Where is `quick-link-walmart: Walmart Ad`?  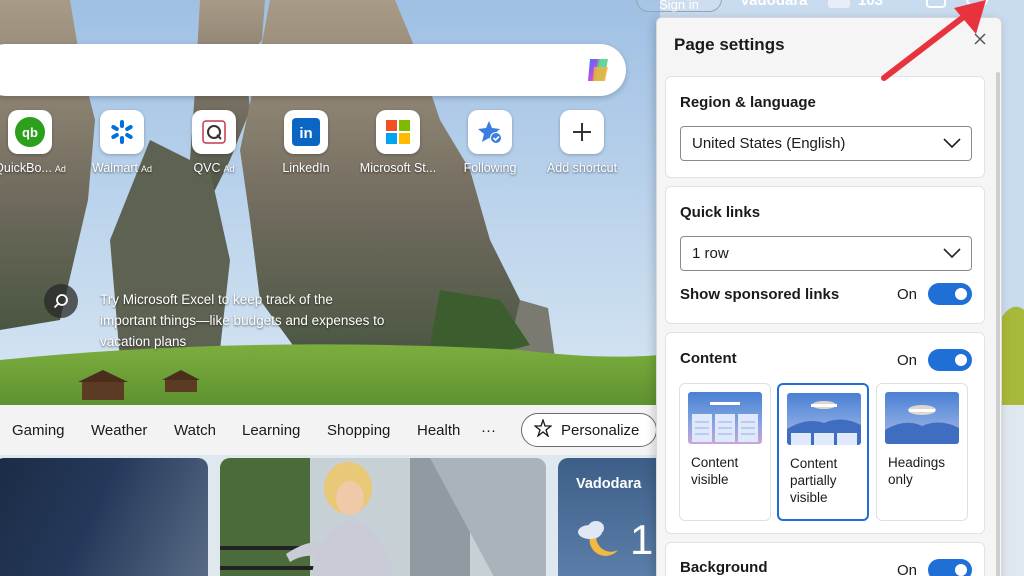 quick-link-walmart: Walmart Ad is located at coordinates (122, 142).